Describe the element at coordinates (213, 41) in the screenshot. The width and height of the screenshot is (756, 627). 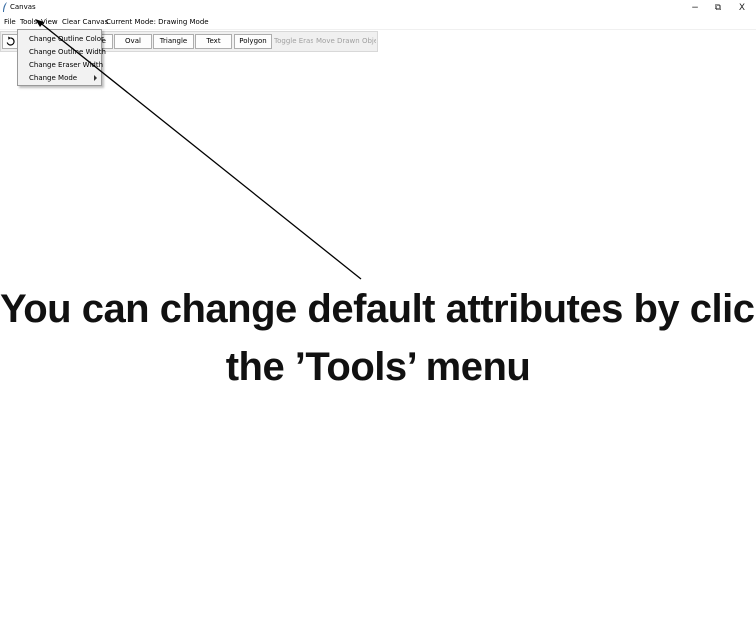
I see `text-button: Text` at that location.